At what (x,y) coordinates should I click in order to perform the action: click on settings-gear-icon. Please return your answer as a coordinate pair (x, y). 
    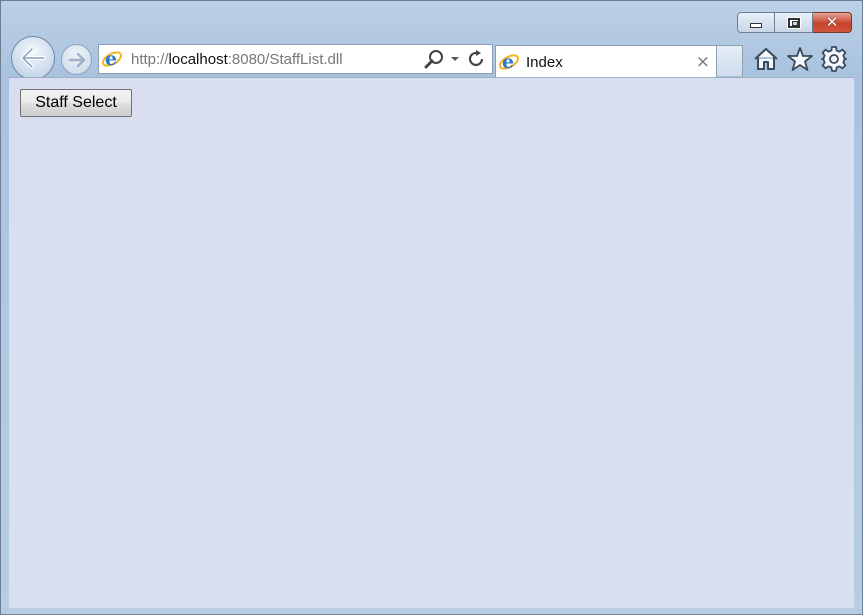
    Looking at the image, I should click on (834, 59).